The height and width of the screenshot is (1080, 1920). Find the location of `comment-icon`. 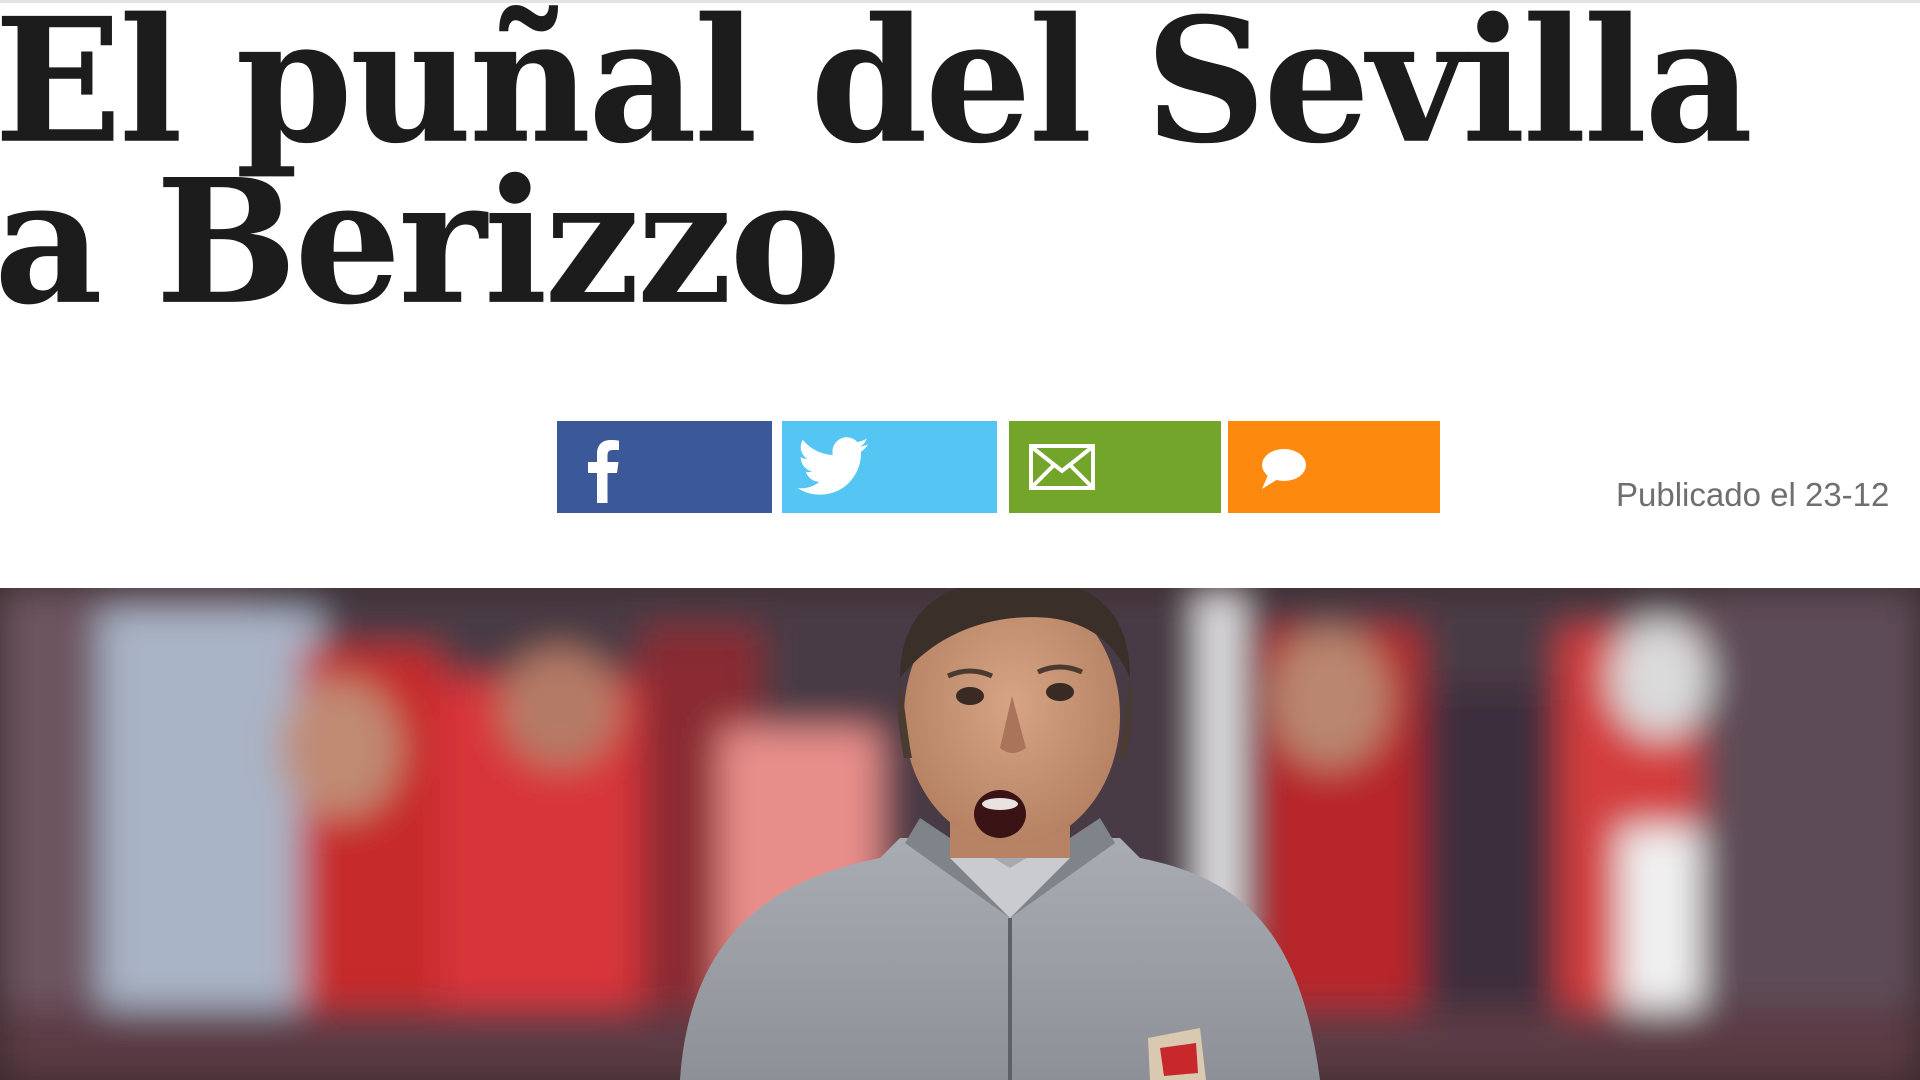

comment-icon is located at coordinates (1284, 469).